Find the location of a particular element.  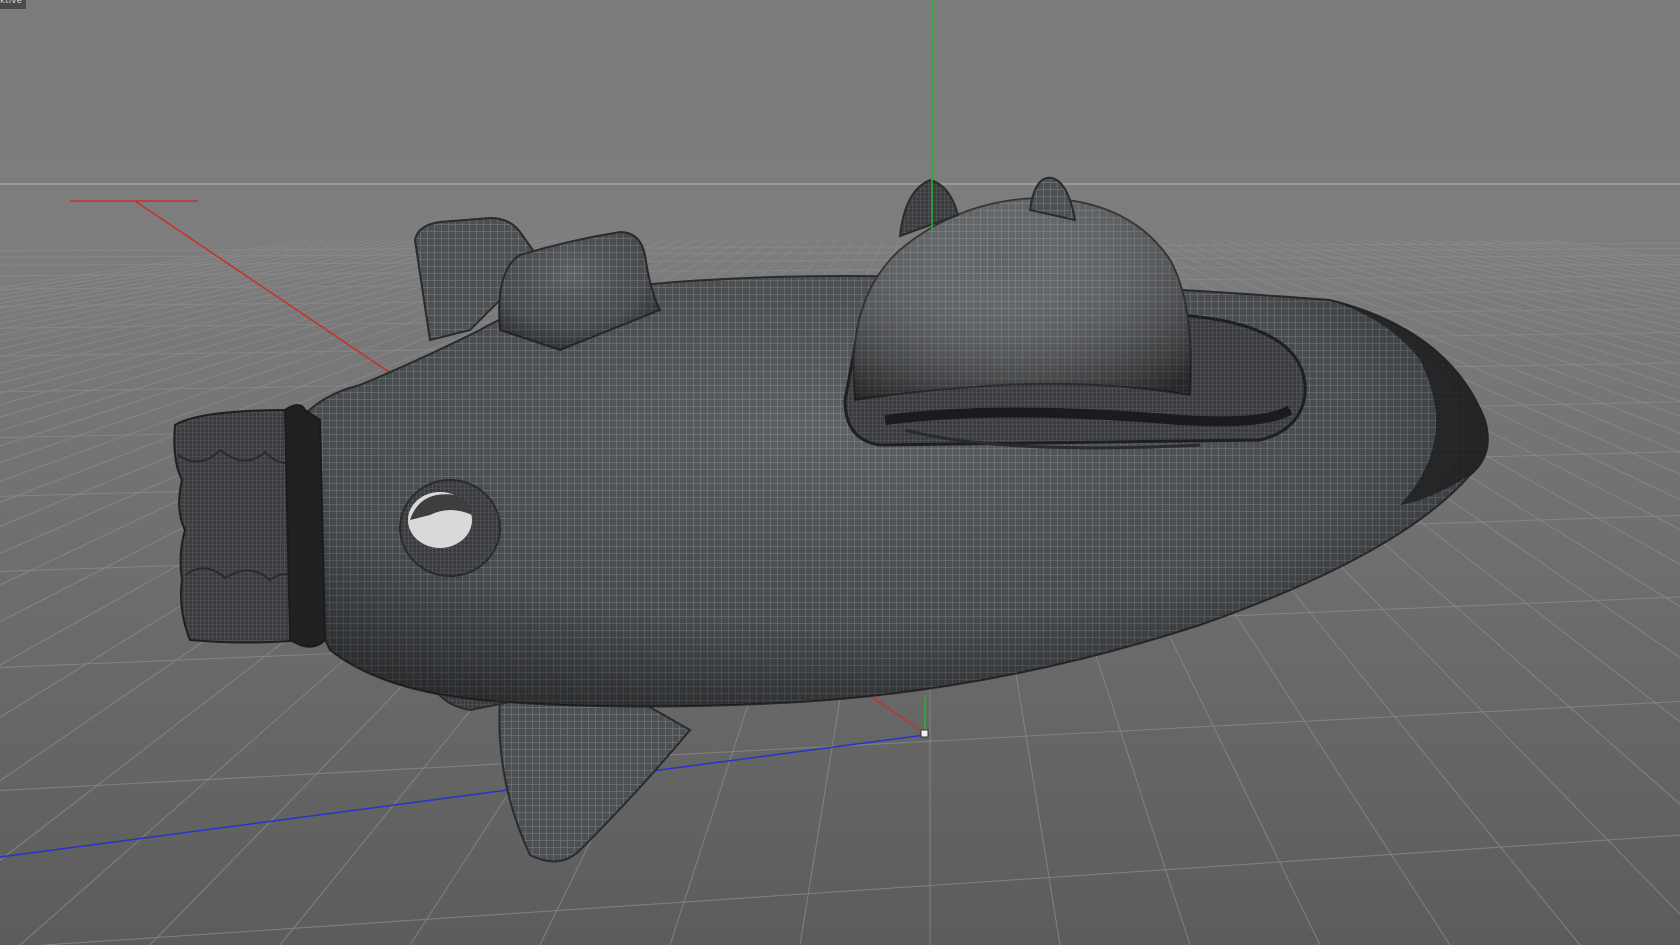

porthole-hole is located at coordinates (450, 528).